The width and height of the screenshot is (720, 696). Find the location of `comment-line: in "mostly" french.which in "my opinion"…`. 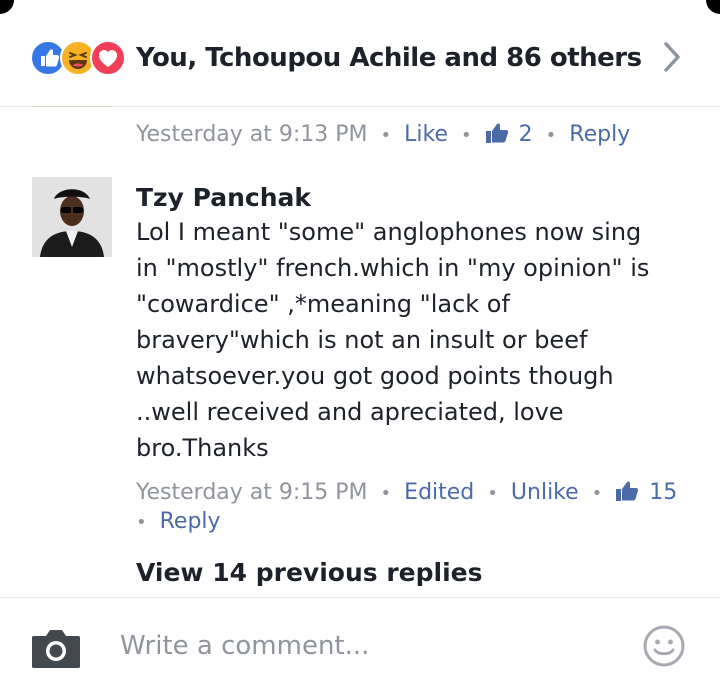

comment-line: in "mostly" french.which in "my opinion"… is located at coordinates (393, 268).